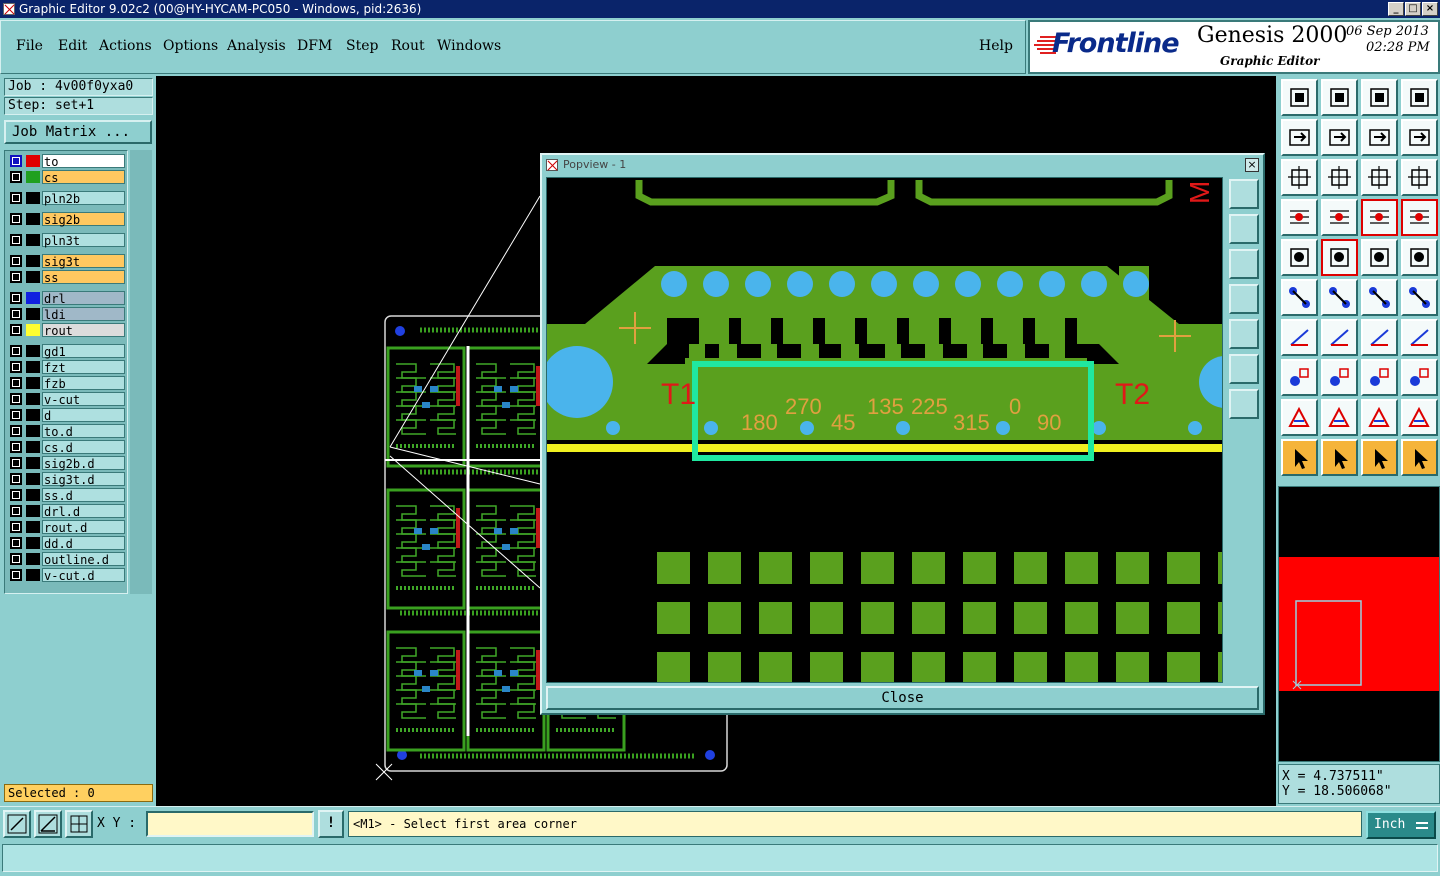 Image resolution: width=1440 pixels, height=876 pixels. What do you see at coordinates (1419, 337) in the screenshot?
I see `text-icon` at bounding box center [1419, 337].